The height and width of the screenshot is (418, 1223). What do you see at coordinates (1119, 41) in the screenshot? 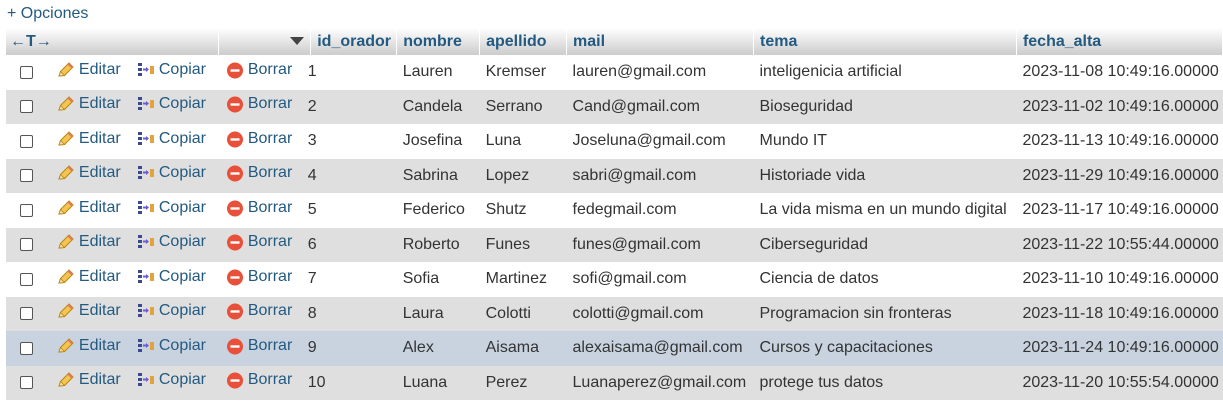
I see `column-header-fecha_alta: fecha_alta` at bounding box center [1119, 41].